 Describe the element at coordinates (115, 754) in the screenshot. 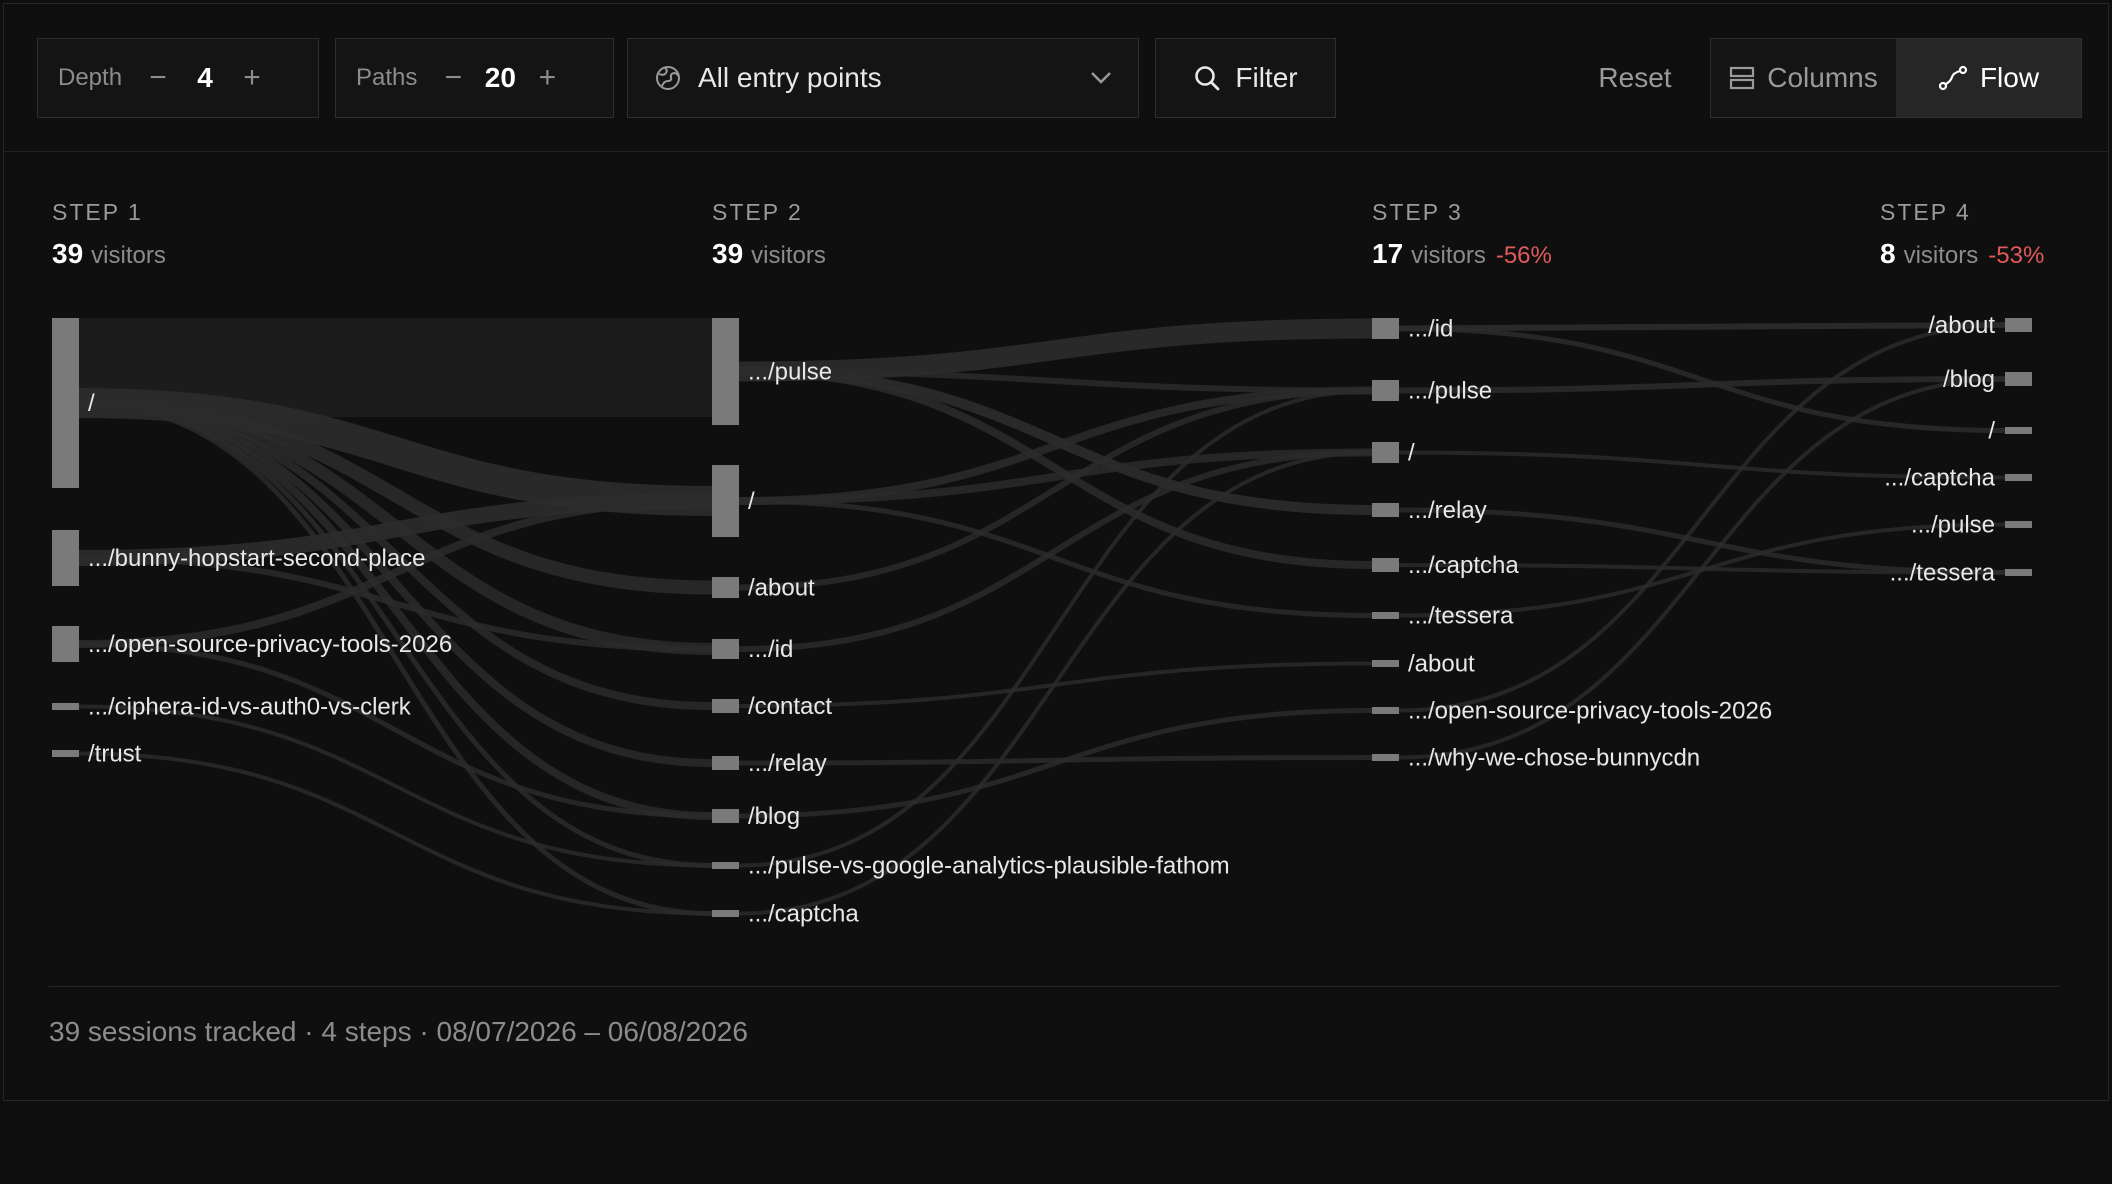

I see `step-1-node-label: /trust` at that location.